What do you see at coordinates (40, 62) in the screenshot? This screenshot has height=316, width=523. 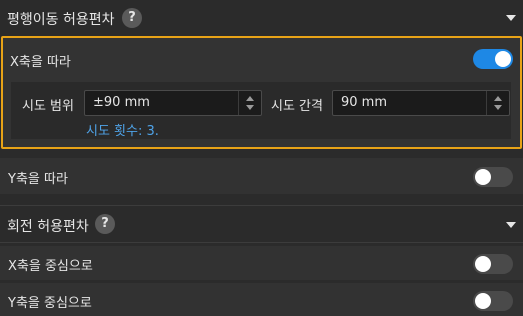 I see `along-x-label: X축을 따라` at bounding box center [40, 62].